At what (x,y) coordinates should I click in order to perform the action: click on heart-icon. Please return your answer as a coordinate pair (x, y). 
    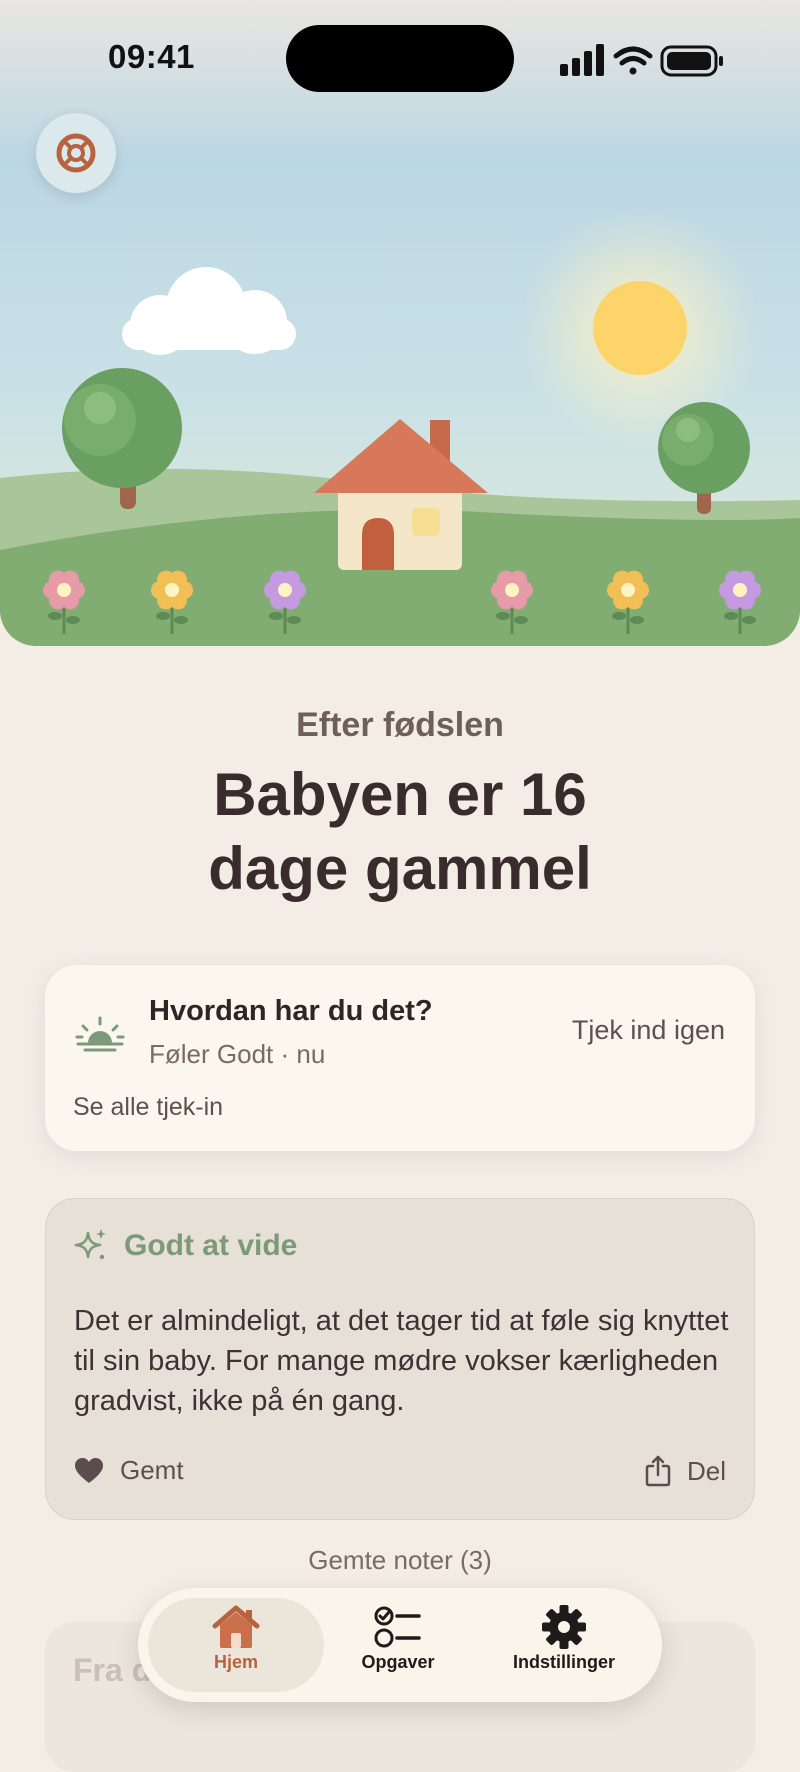
    Looking at the image, I should click on (89, 1470).